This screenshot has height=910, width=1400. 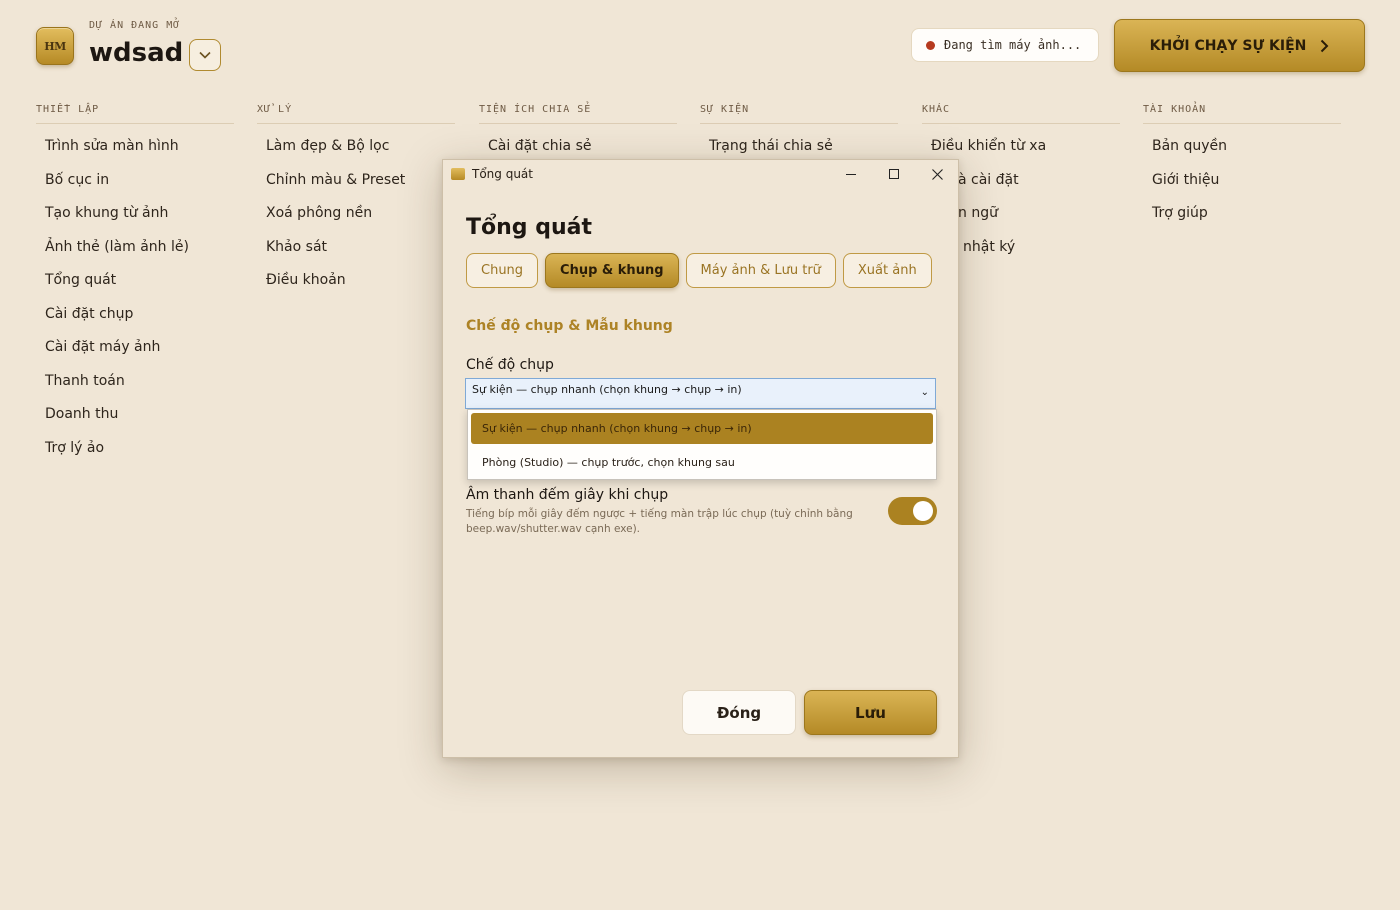 What do you see at coordinates (1242, 153) in the screenshot?
I see `menu-item: Bản quyền` at bounding box center [1242, 153].